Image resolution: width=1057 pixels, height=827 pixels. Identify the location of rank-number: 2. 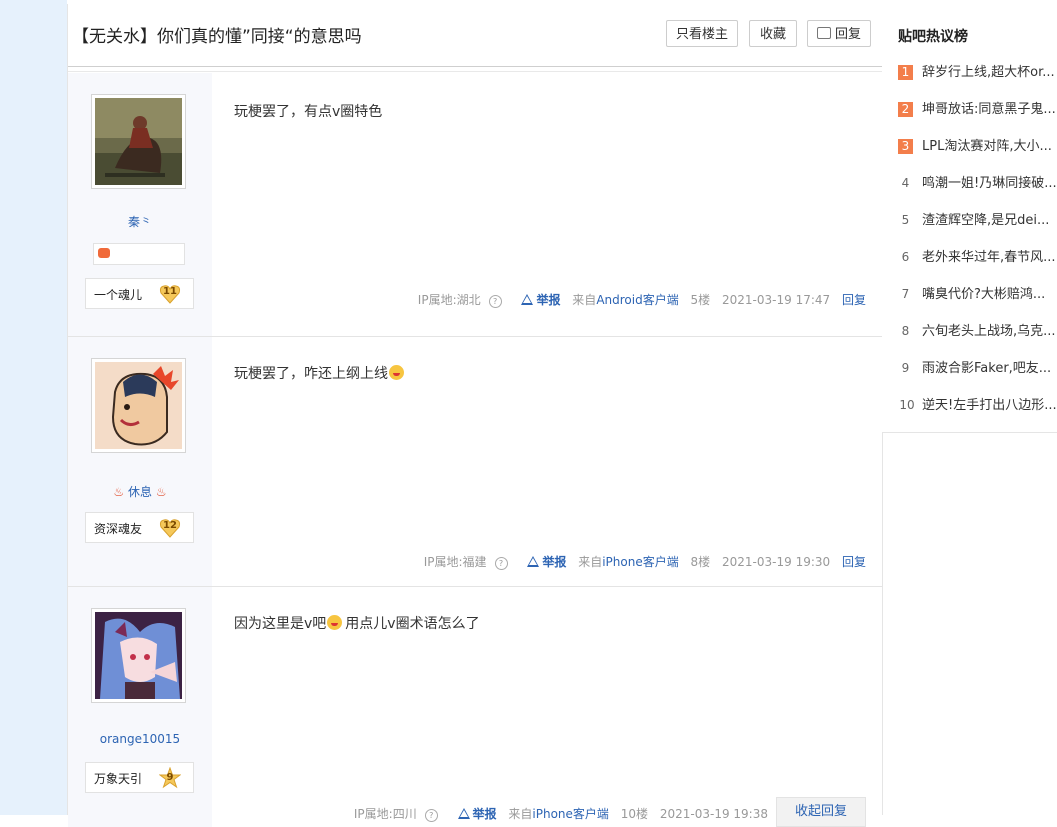
(905, 109).